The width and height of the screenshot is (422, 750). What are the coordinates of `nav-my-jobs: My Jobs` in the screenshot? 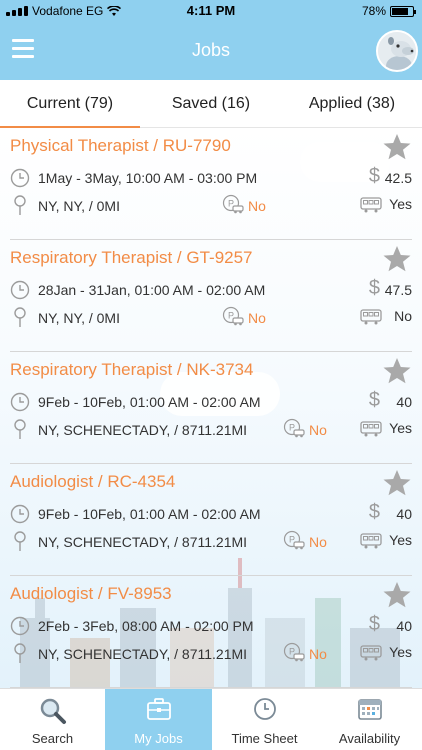 It's located at (158, 719).